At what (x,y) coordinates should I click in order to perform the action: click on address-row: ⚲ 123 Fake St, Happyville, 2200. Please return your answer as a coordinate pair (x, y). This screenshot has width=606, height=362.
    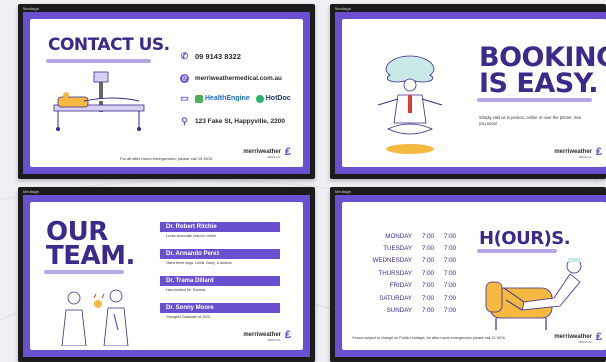
    Looking at the image, I should click on (232, 121).